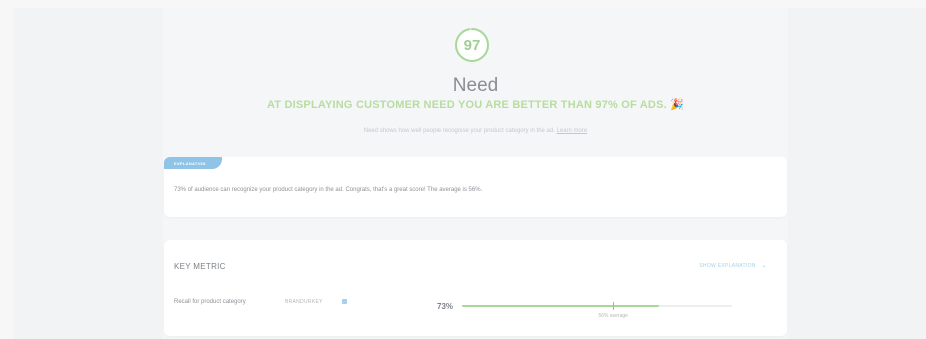 The image size is (926, 339). I want to click on chevron-down-icon: ⌄, so click(764, 266).